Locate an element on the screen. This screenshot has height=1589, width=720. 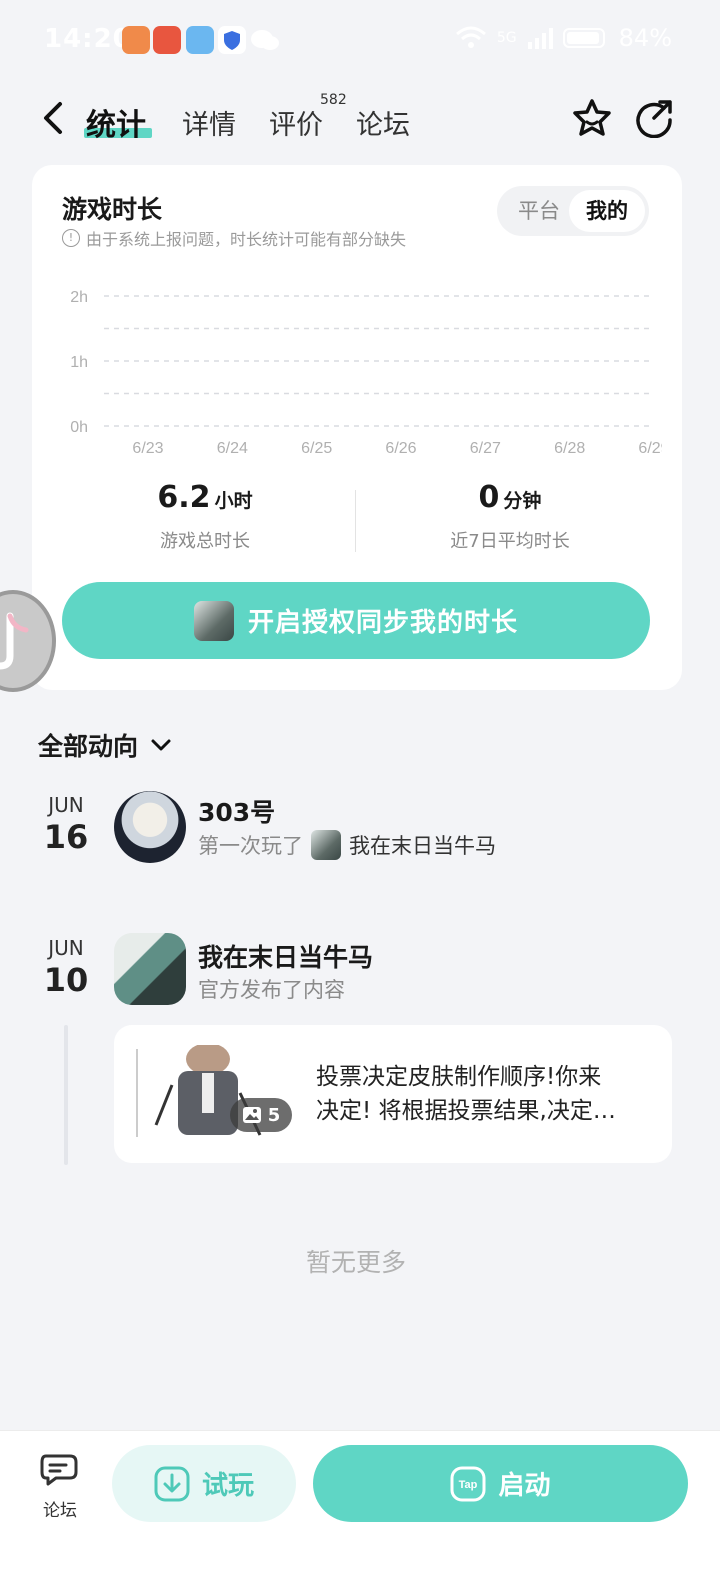
card-note: ! 由于系统上报问题，时长统计可能有部分缺失 is located at coordinates (234, 238).